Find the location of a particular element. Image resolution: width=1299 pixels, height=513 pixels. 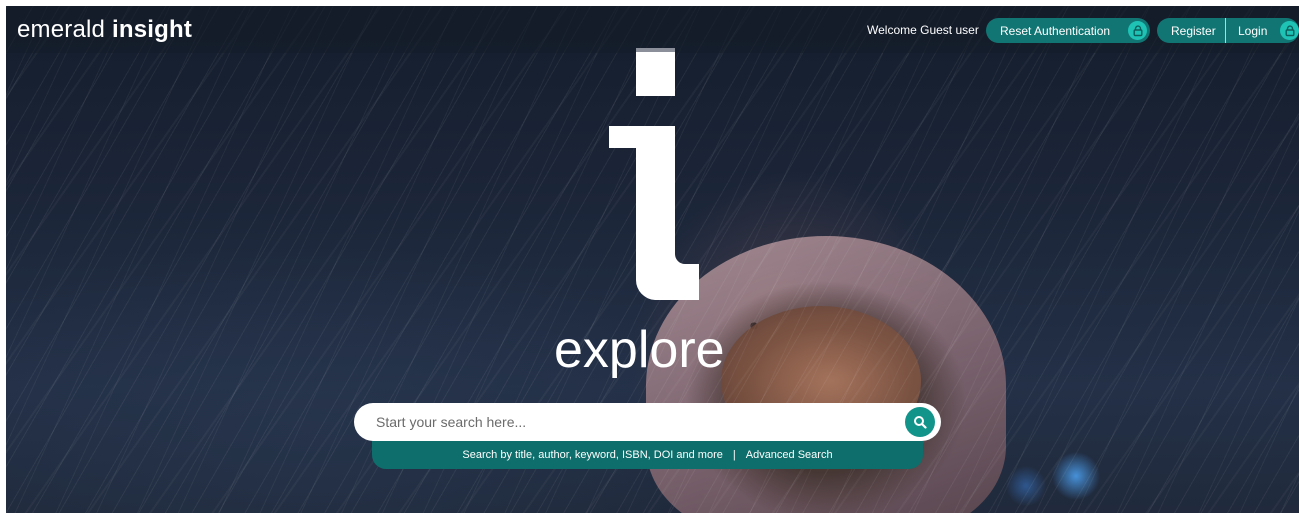

insight-i-graphic is located at coordinates (654, 174).